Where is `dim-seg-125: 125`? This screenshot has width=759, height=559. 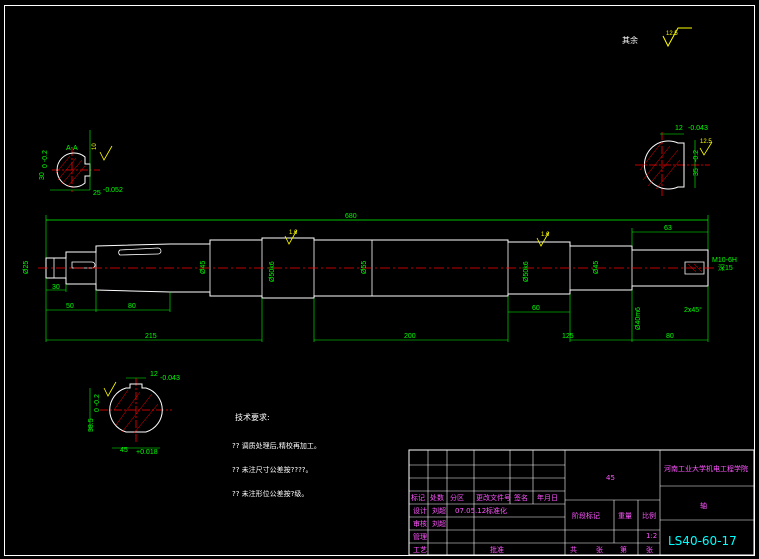 dim-seg-125: 125 is located at coordinates (568, 336).